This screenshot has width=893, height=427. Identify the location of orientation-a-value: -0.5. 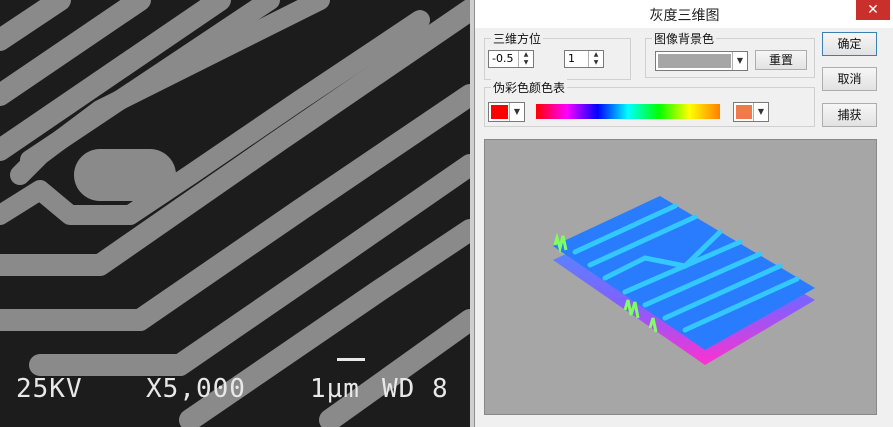
(503, 58).